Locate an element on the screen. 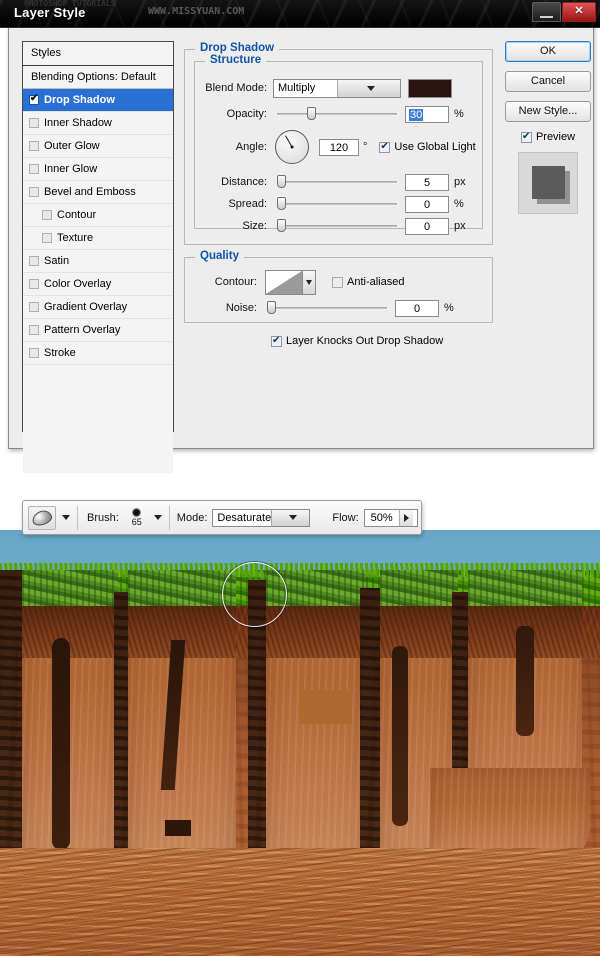 The width and height of the screenshot is (600, 956). angle-dial is located at coordinates (292, 147).